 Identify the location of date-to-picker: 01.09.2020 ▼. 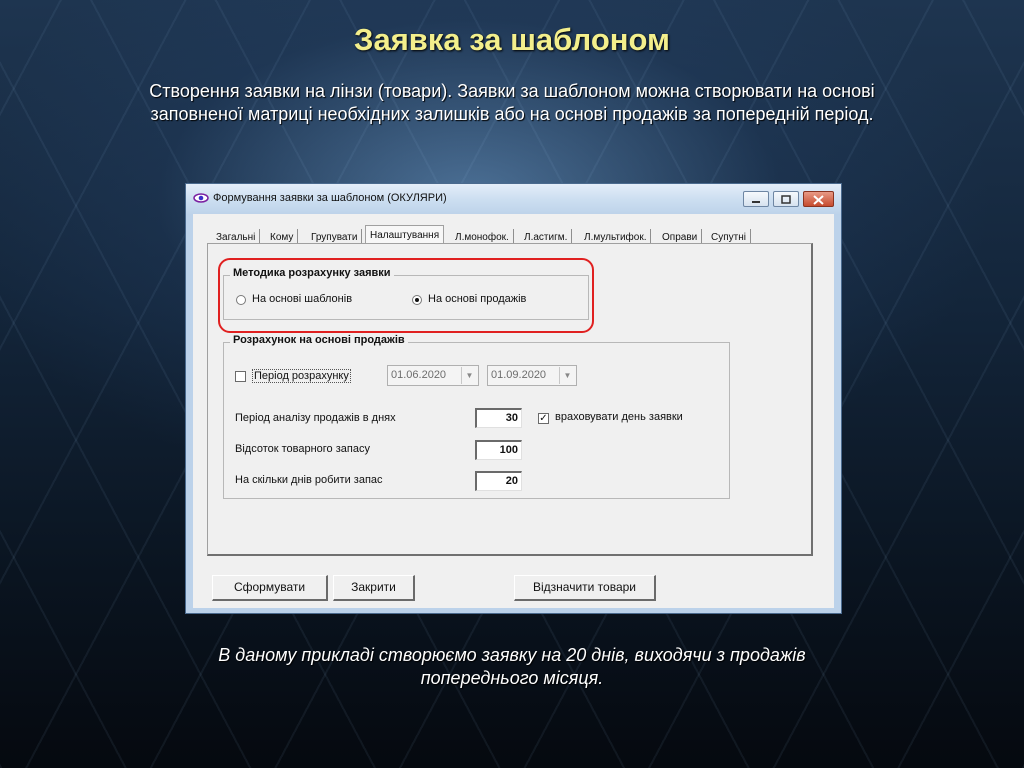
(532, 375).